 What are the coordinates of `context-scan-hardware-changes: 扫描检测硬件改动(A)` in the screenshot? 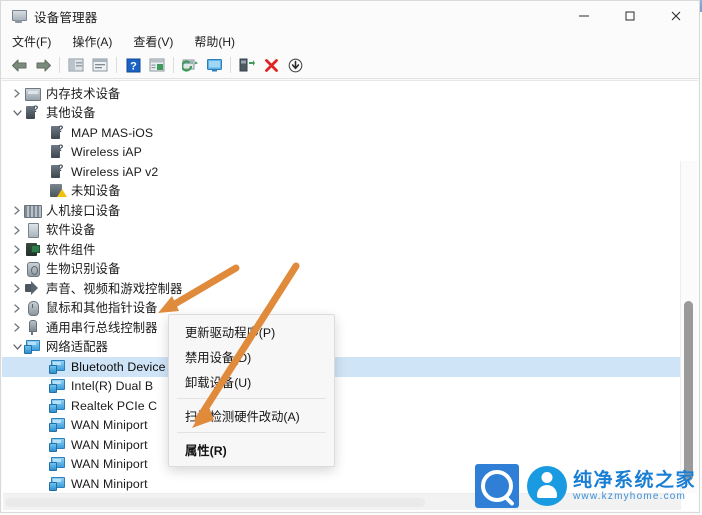 It's located at (251, 415).